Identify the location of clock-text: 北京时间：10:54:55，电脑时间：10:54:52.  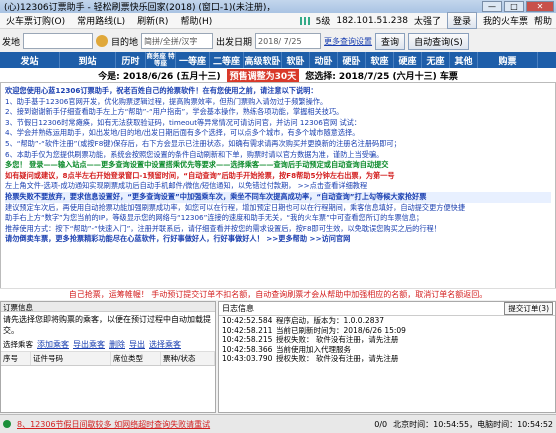
(473, 424).